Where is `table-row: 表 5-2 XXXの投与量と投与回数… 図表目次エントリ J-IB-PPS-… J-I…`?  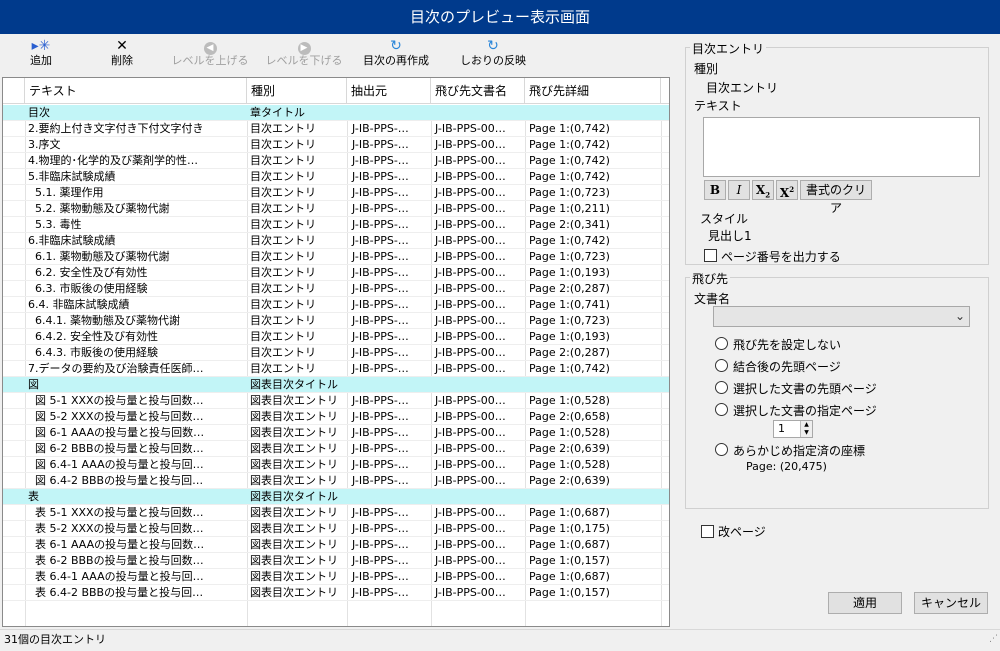 table-row: 表 5-2 XXXの投与量と投与回数… 図表目次エントリ J-IB-PPS-… J-I… is located at coordinates (336, 529).